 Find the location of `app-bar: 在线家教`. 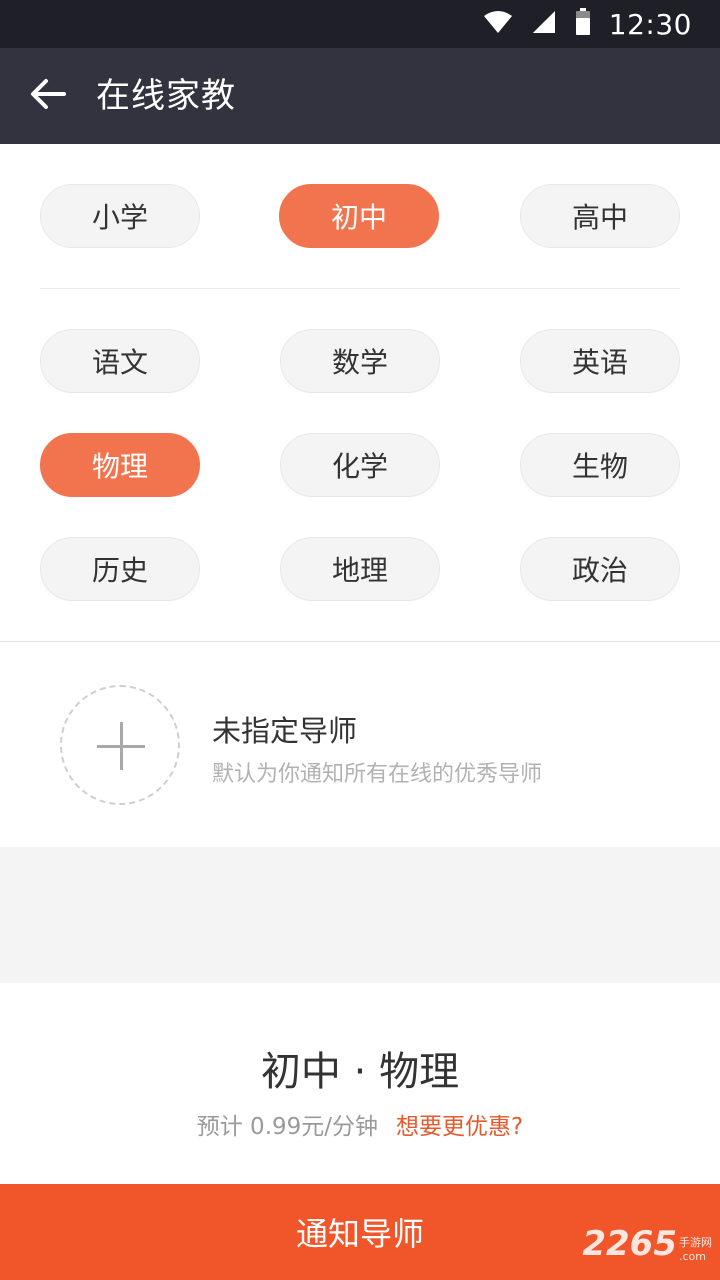

app-bar: 在线家教 is located at coordinates (360, 96).